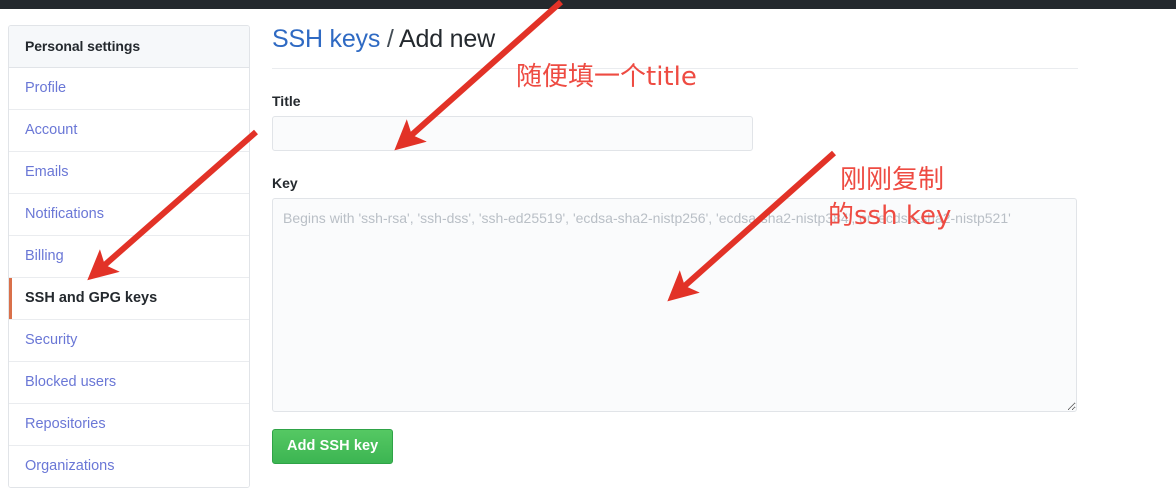 The width and height of the screenshot is (1176, 502). What do you see at coordinates (326, 39) in the screenshot?
I see `breadcrumb-ssh-keys-link: SSH keys` at bounding box center [326, 39].